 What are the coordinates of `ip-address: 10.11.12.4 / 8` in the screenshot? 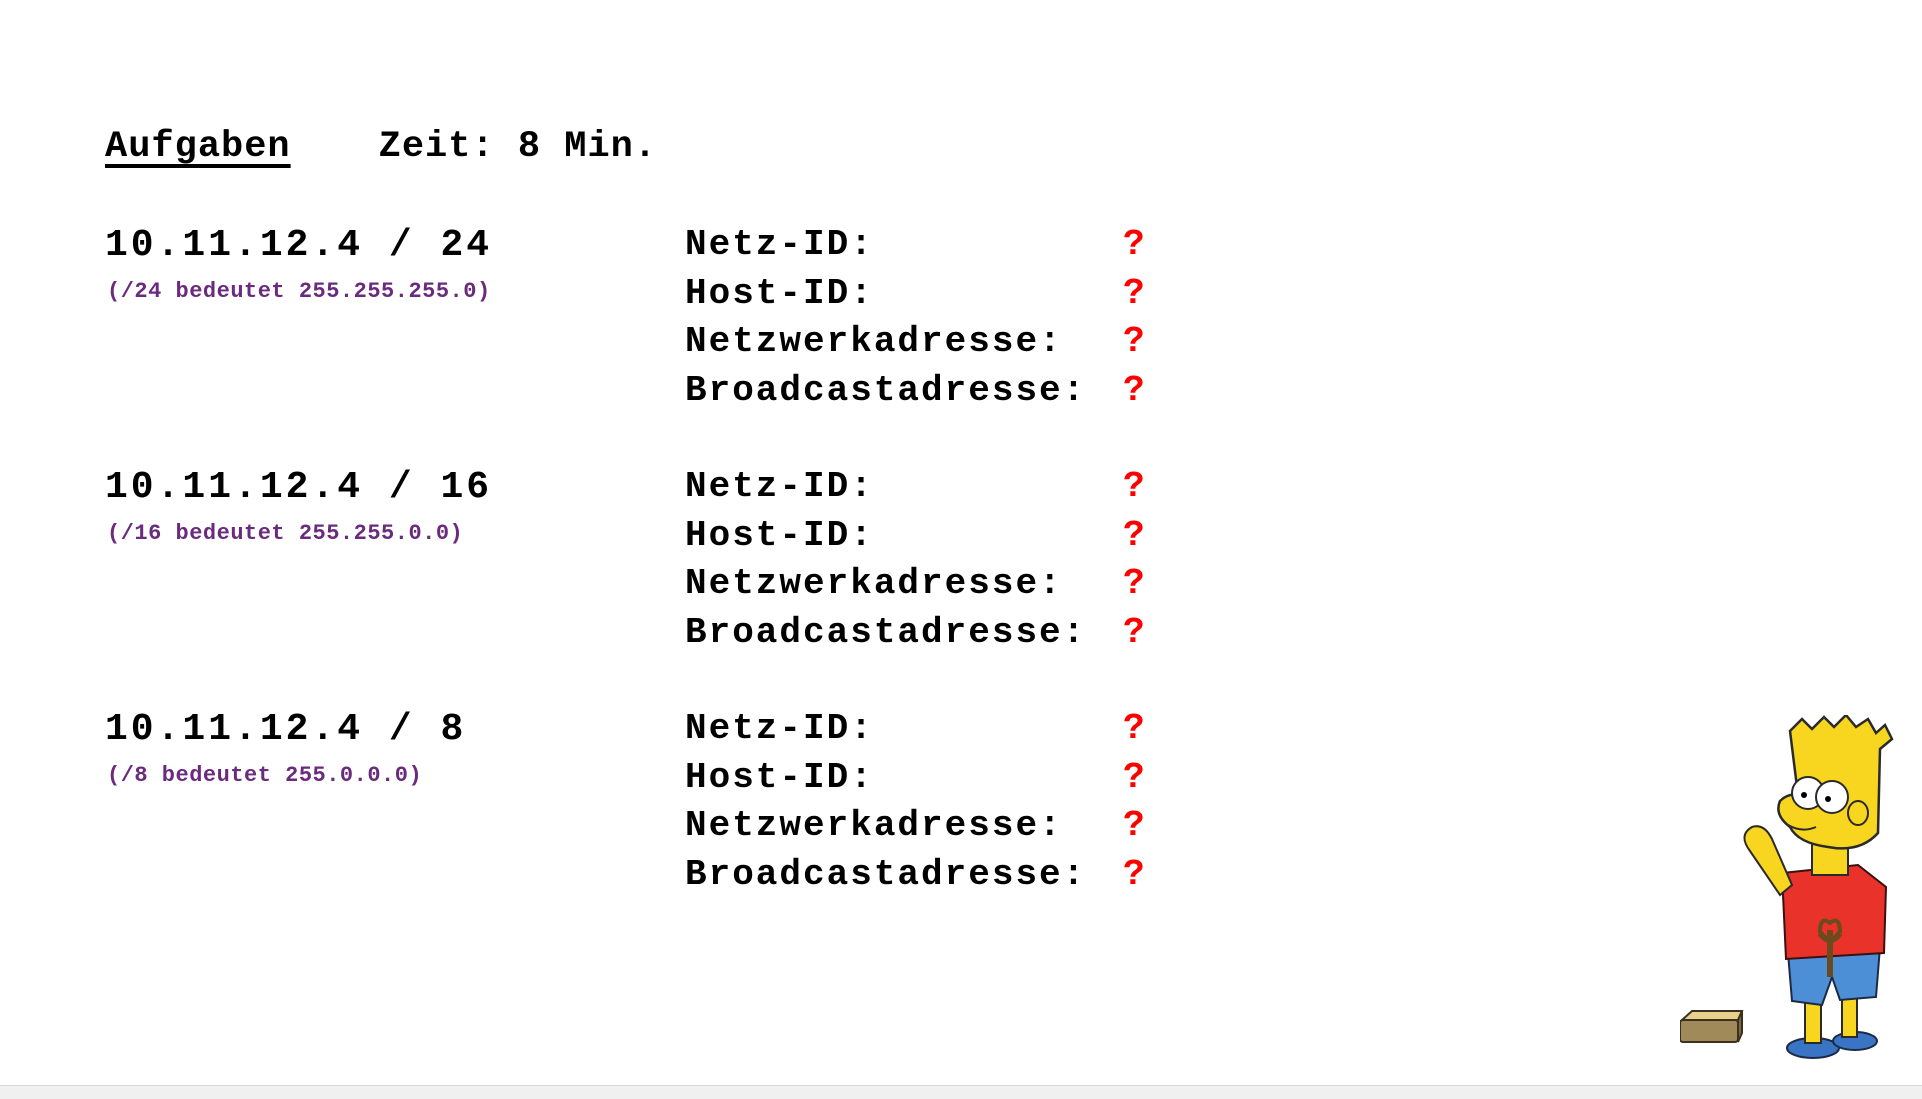 It's located at (286, 729).